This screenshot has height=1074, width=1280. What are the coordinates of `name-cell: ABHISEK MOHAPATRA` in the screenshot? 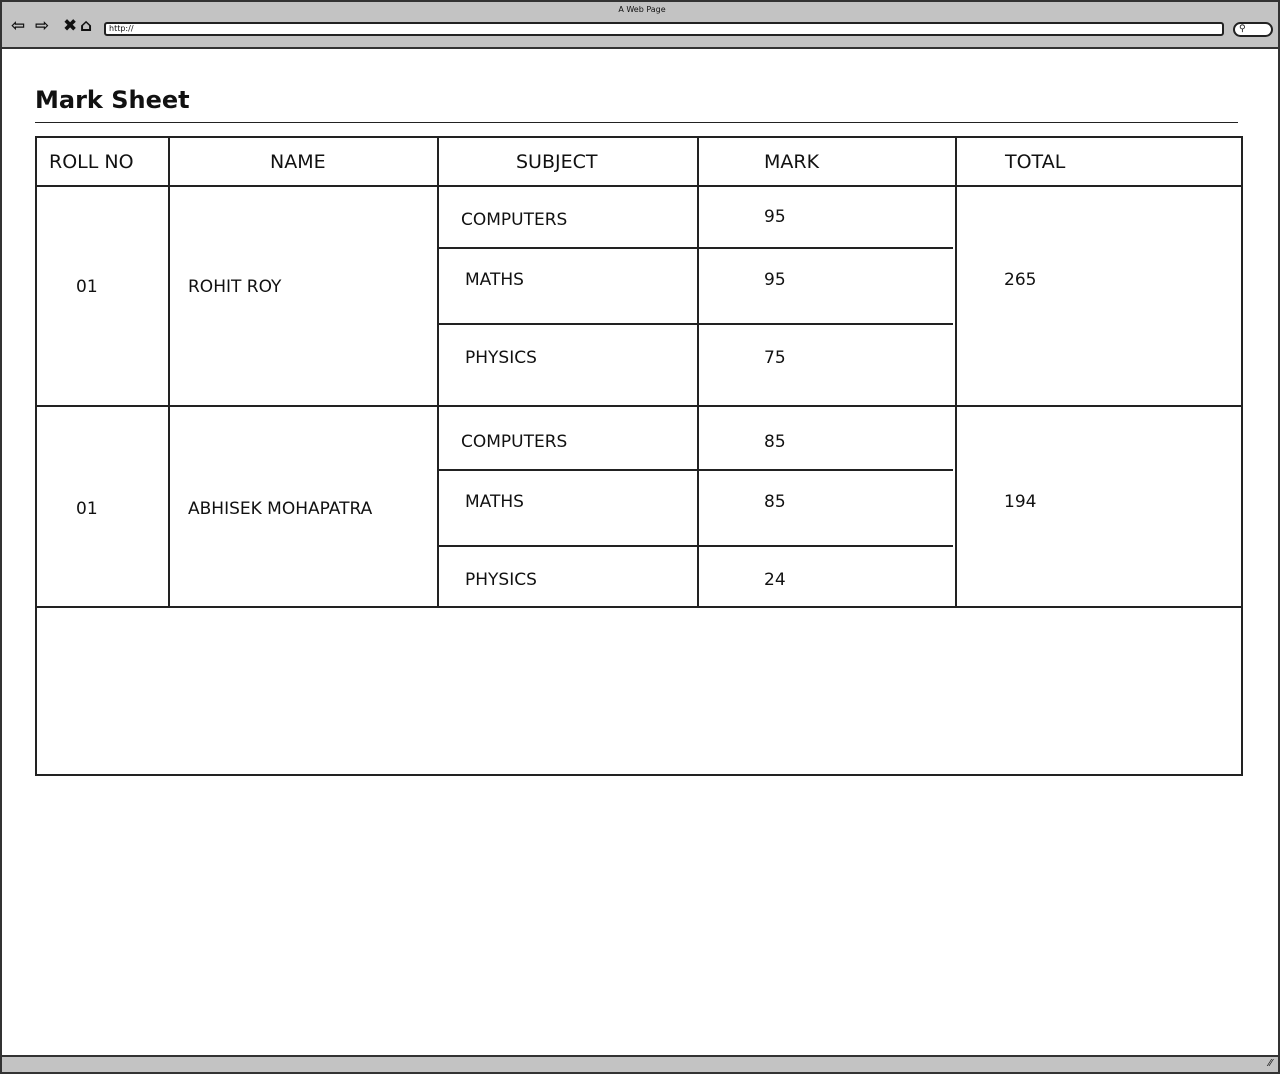 It's located at (280, 509).